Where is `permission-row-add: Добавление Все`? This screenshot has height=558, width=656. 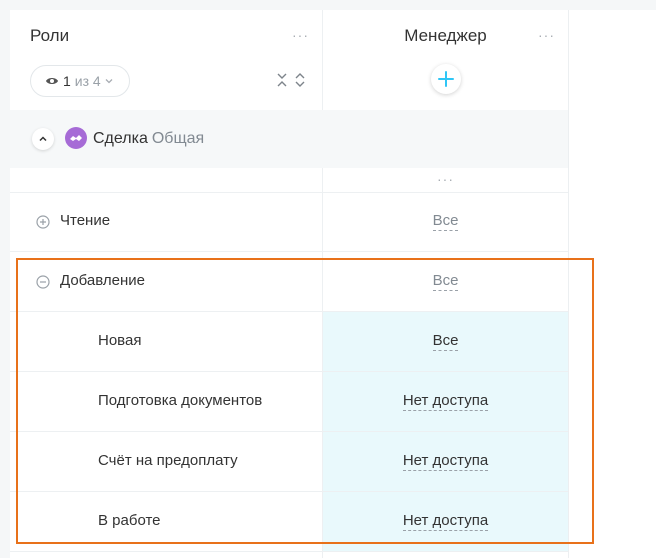
permission-row-add: Добавление Все is located at coordinates (289, 282).